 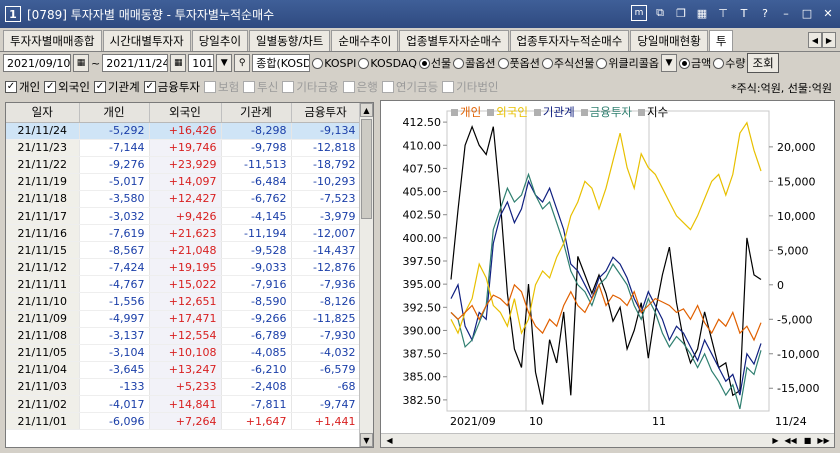 What do you see at coordinates (660, 13) in the screenshot?
I see `restore-icon: ⧉` at bounding box center [660, 13].